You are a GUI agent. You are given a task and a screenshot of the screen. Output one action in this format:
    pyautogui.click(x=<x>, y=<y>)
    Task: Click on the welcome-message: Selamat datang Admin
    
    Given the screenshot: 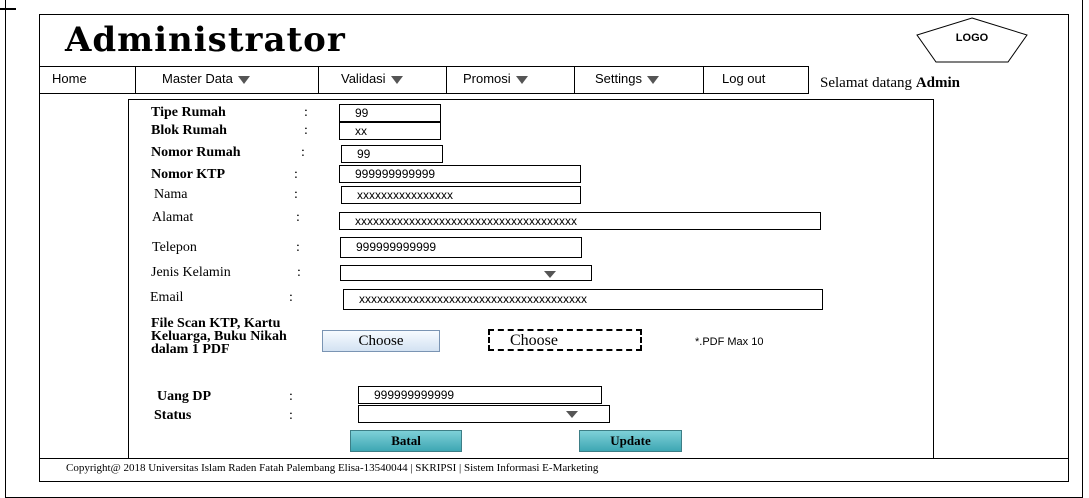 What is the action you would take?
    pyautogui.click(x=890, y=83)
    